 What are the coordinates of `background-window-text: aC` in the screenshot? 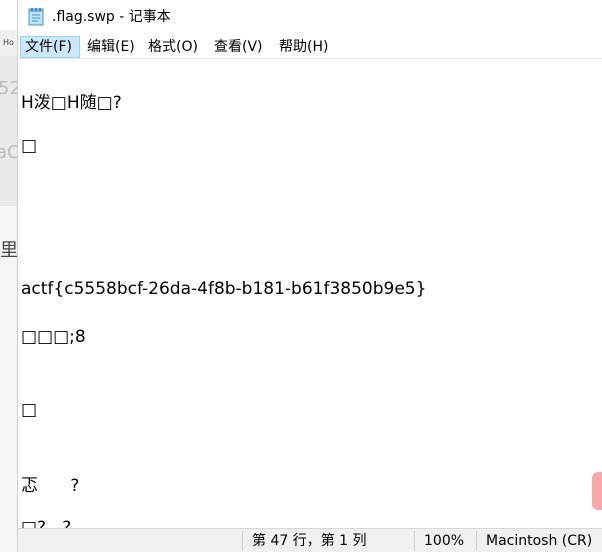 It's located at (9, 152).